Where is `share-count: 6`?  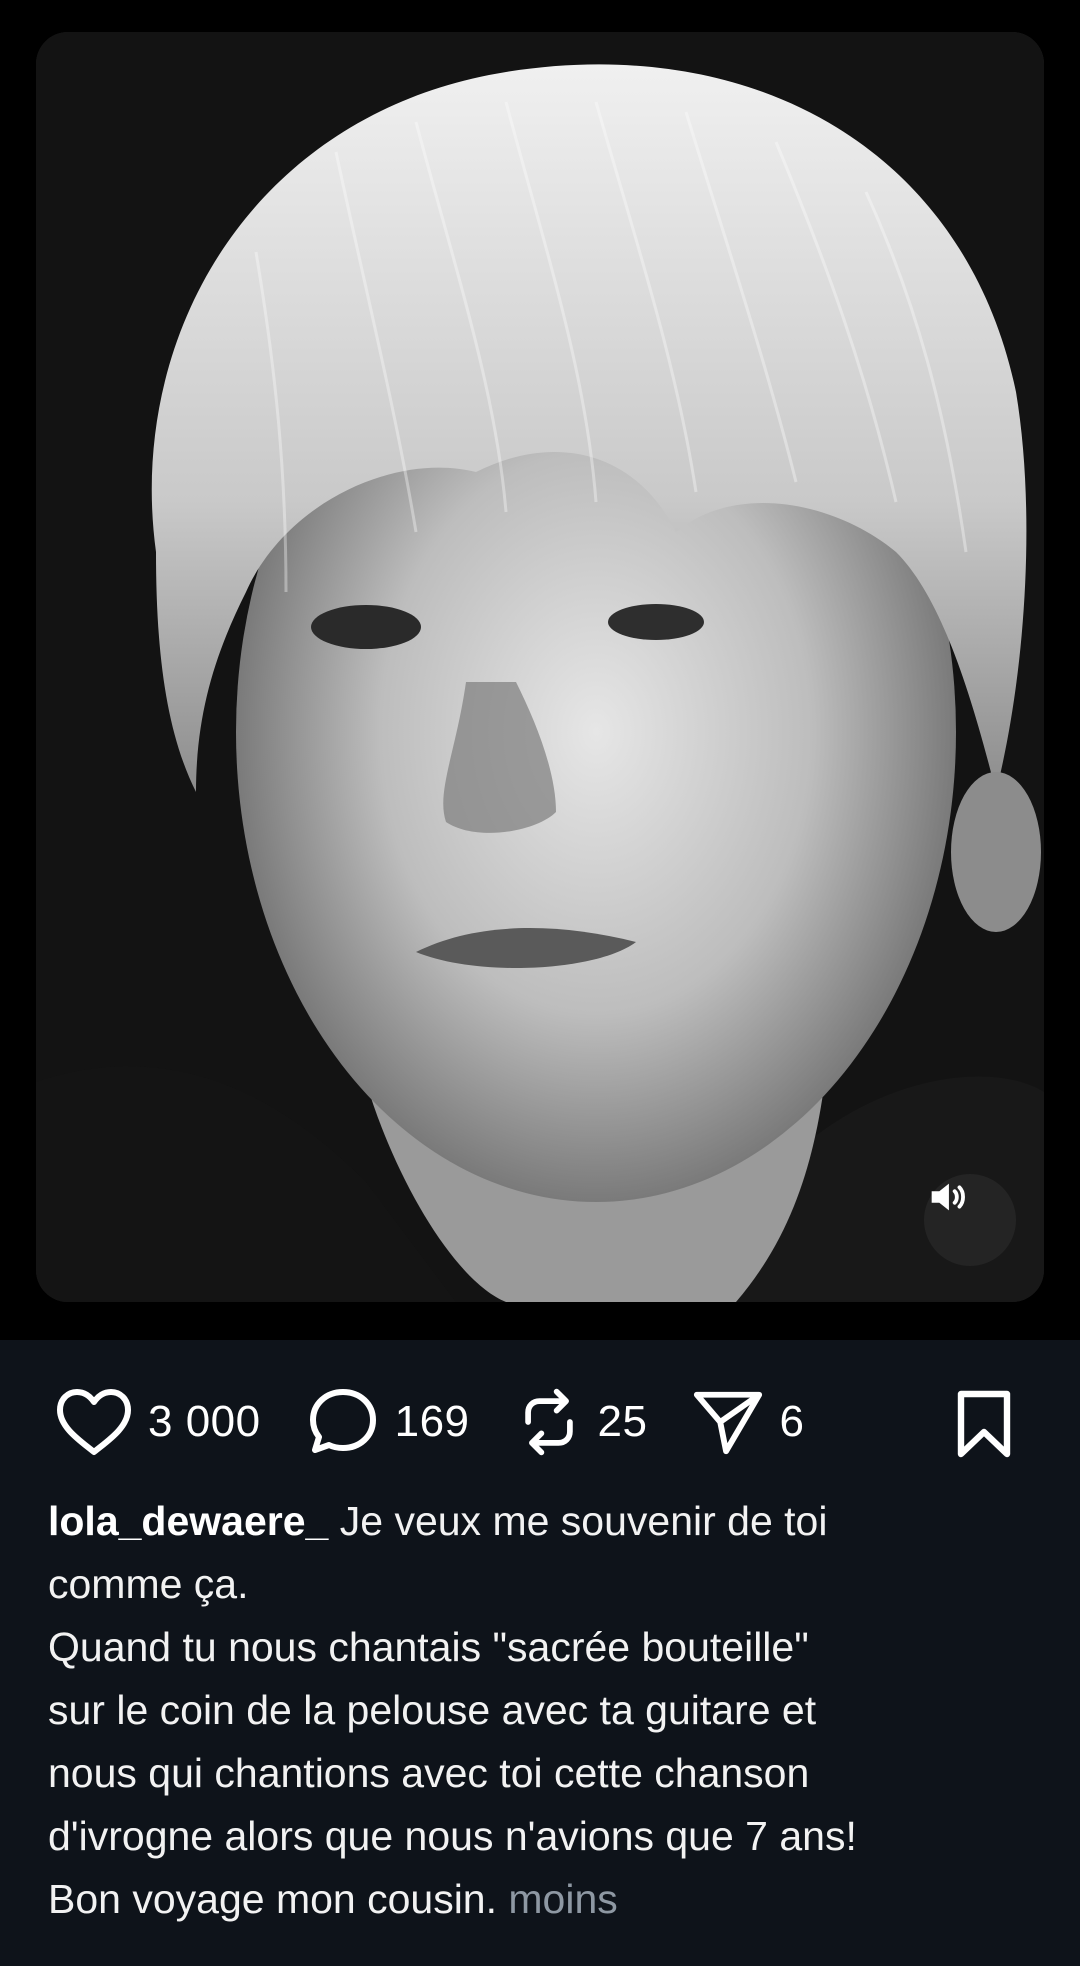
share-count: 6 is located at coordinates (792, 1421).